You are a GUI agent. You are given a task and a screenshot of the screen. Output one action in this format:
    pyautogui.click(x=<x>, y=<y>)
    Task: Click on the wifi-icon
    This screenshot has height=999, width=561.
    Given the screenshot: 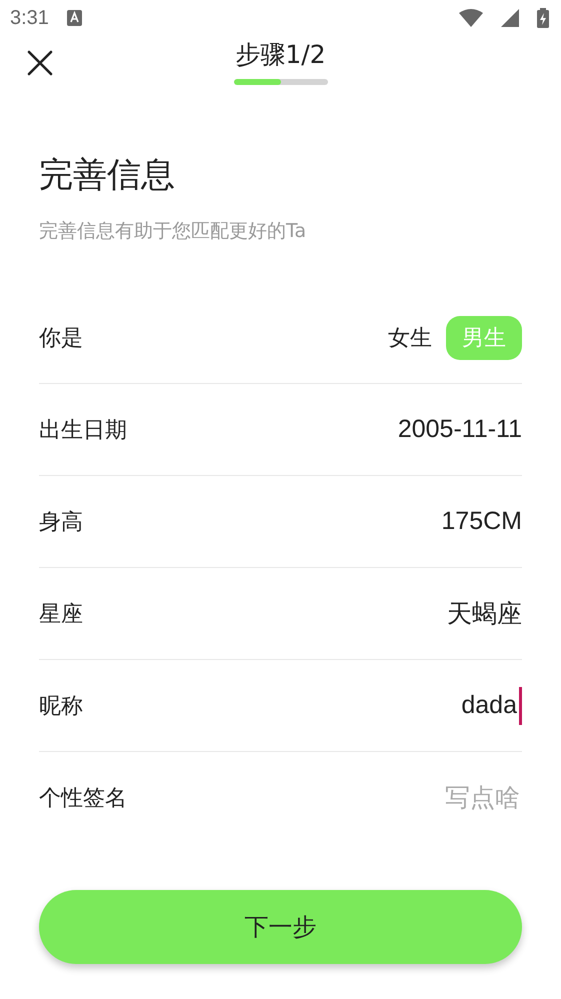 What is the action you would take?
    pyautogui.click(x=471, y=18)
    